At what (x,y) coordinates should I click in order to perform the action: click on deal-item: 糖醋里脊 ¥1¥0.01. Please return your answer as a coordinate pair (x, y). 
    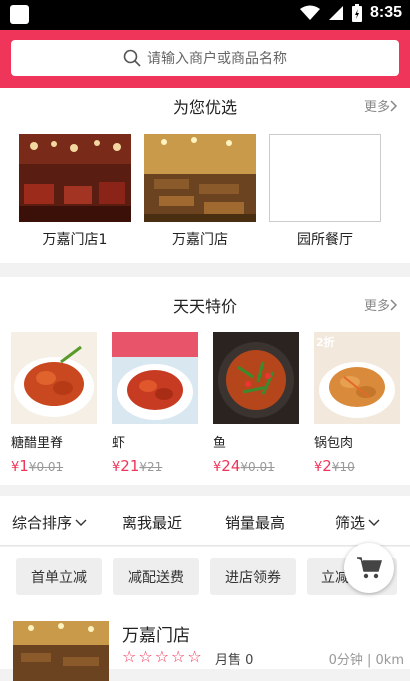
    Looking at the image, I should click on (54, 403).